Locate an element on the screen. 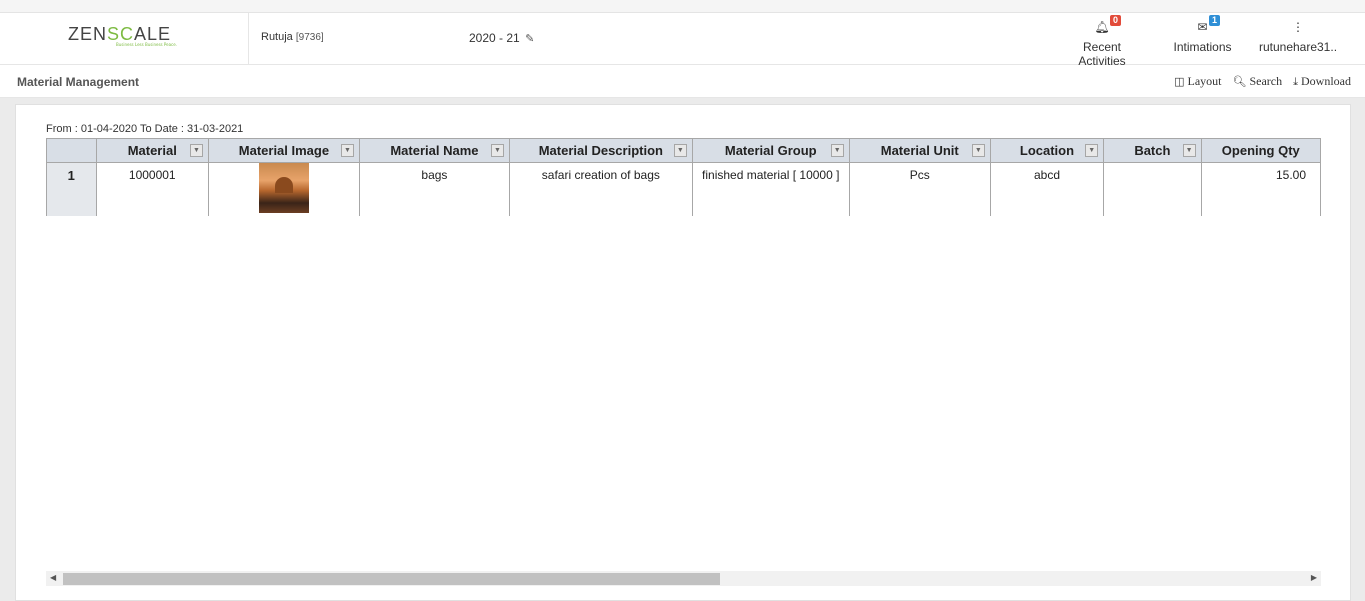 The image size is (1365, 601). cell-material-image is located at coordinates (283, 189).